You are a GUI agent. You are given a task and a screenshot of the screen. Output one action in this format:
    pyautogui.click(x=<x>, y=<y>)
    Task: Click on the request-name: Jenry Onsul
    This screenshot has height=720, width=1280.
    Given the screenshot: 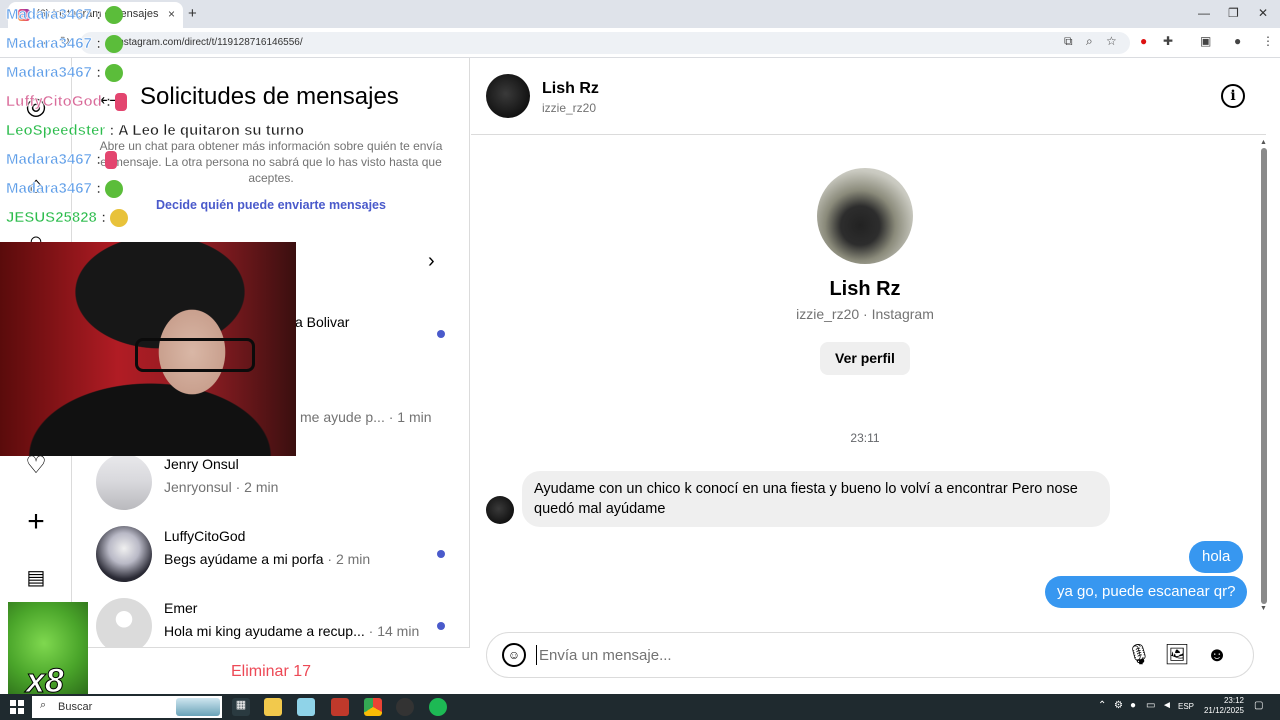 What is the action you would take?
    pyautogui.click(x=201, y=464)
    